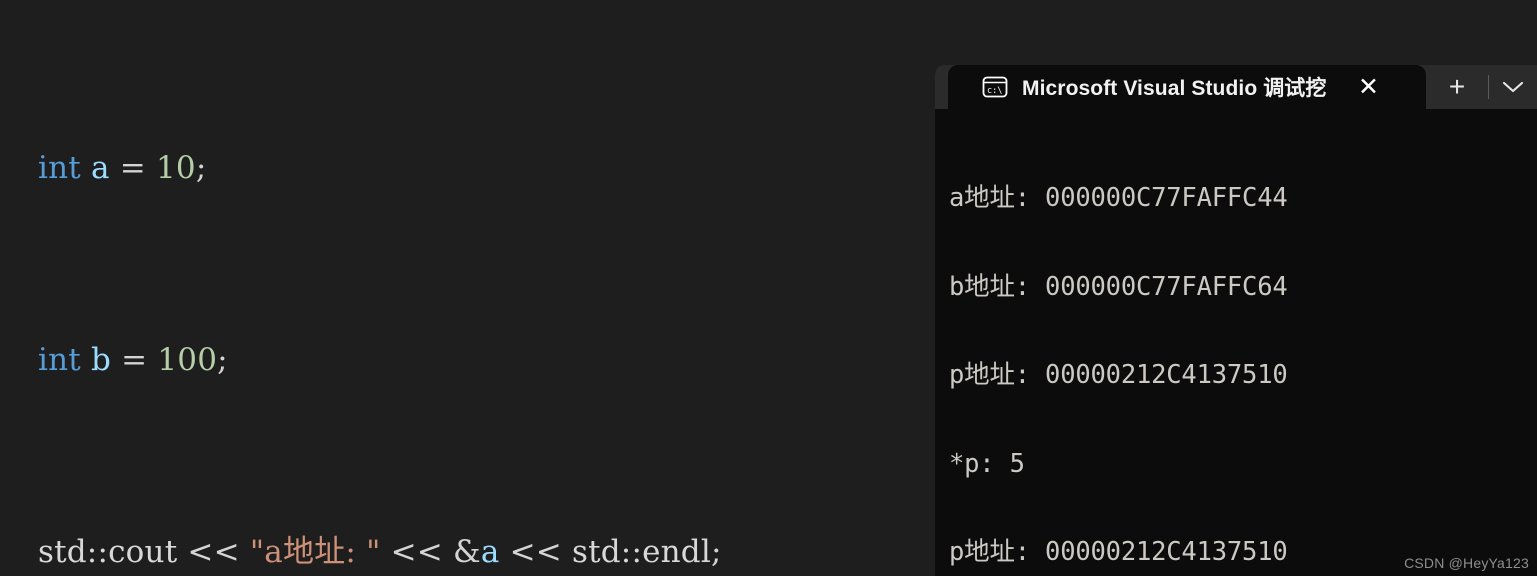 The image size is (1537, 576). Describe the element at coordinates (1513, 87) in the screenshot. I see `chevron-down-icon` at that location.